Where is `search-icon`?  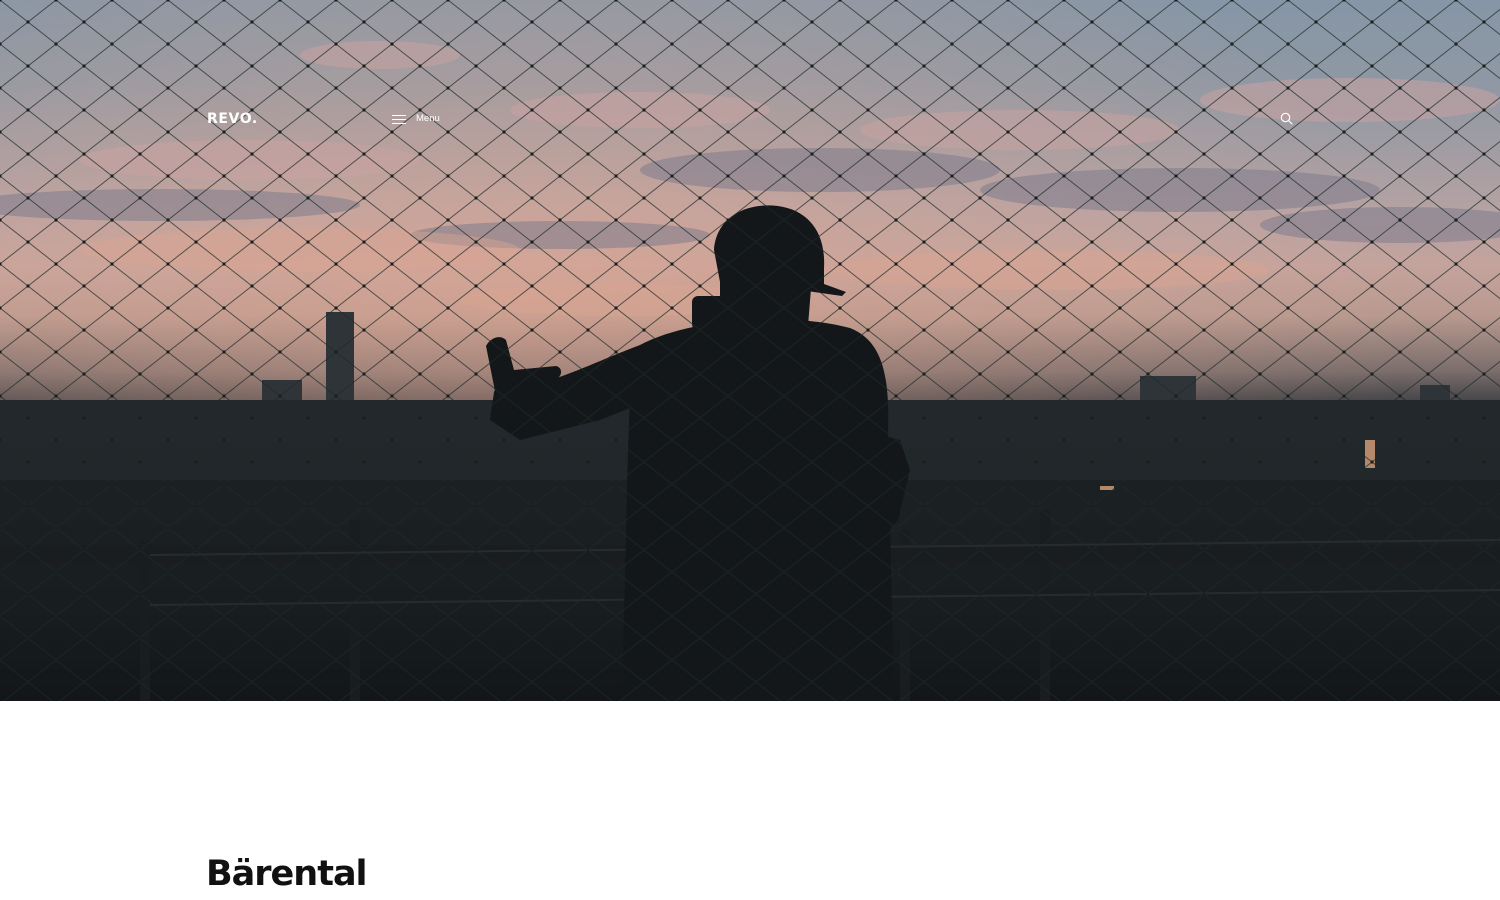
search-icon is located at coordinates (1286, 118).